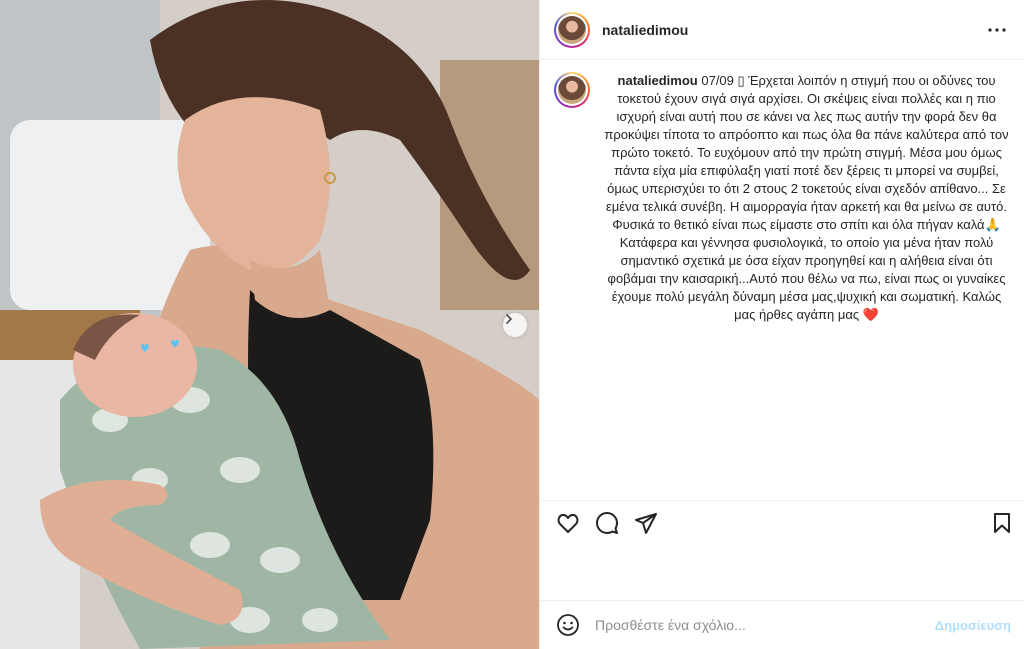 The height and width of the screenshot is (649, 1024). Describe the element at coordinates (717, 80) in the screenshot. I see `caption-date: 07/09` at that location.